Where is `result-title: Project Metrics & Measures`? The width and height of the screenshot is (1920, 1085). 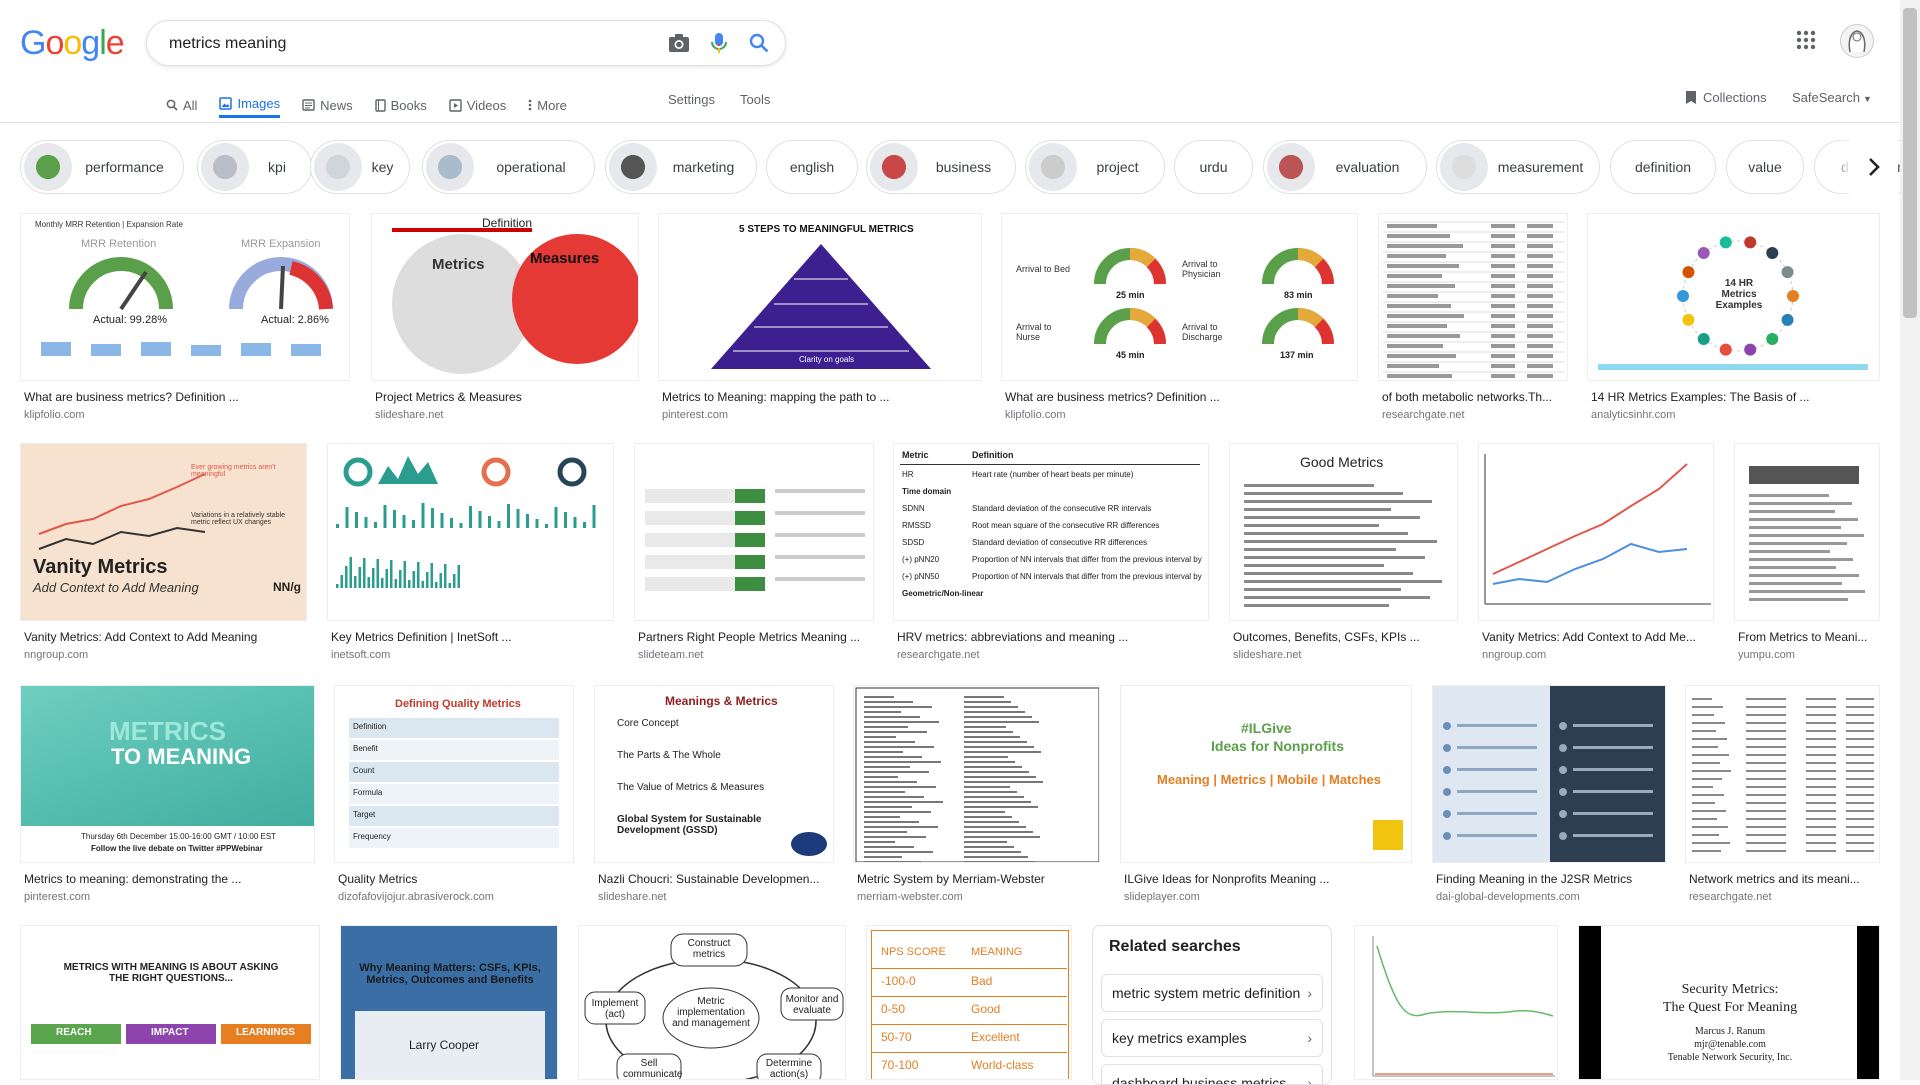 result-title: Project Metrics & Measures is located at coordinates (505, 397).